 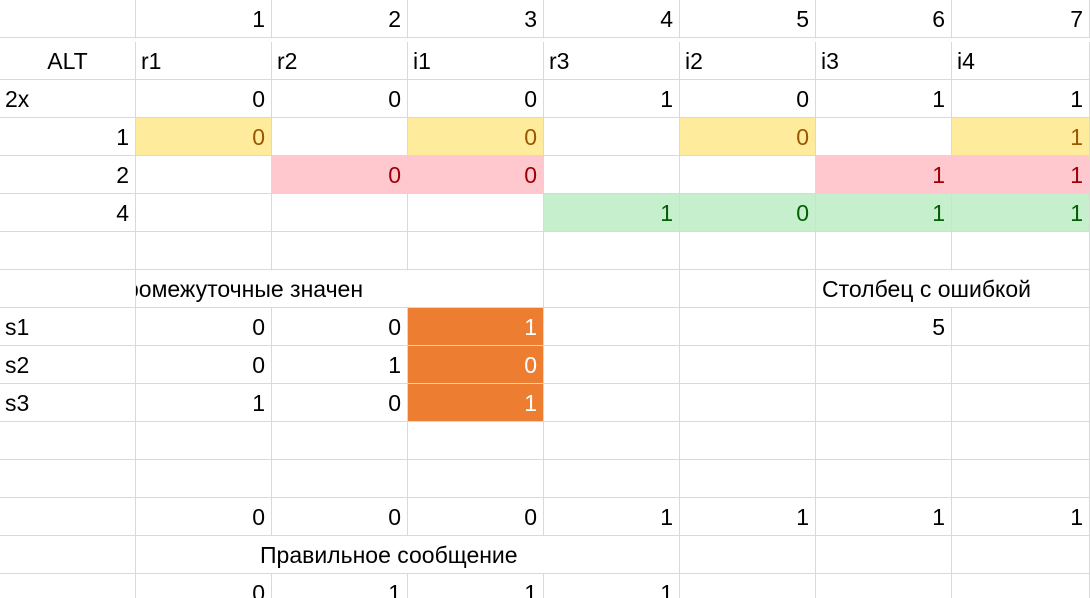 I want to click on cell: r1, so click(x=204, y=61).